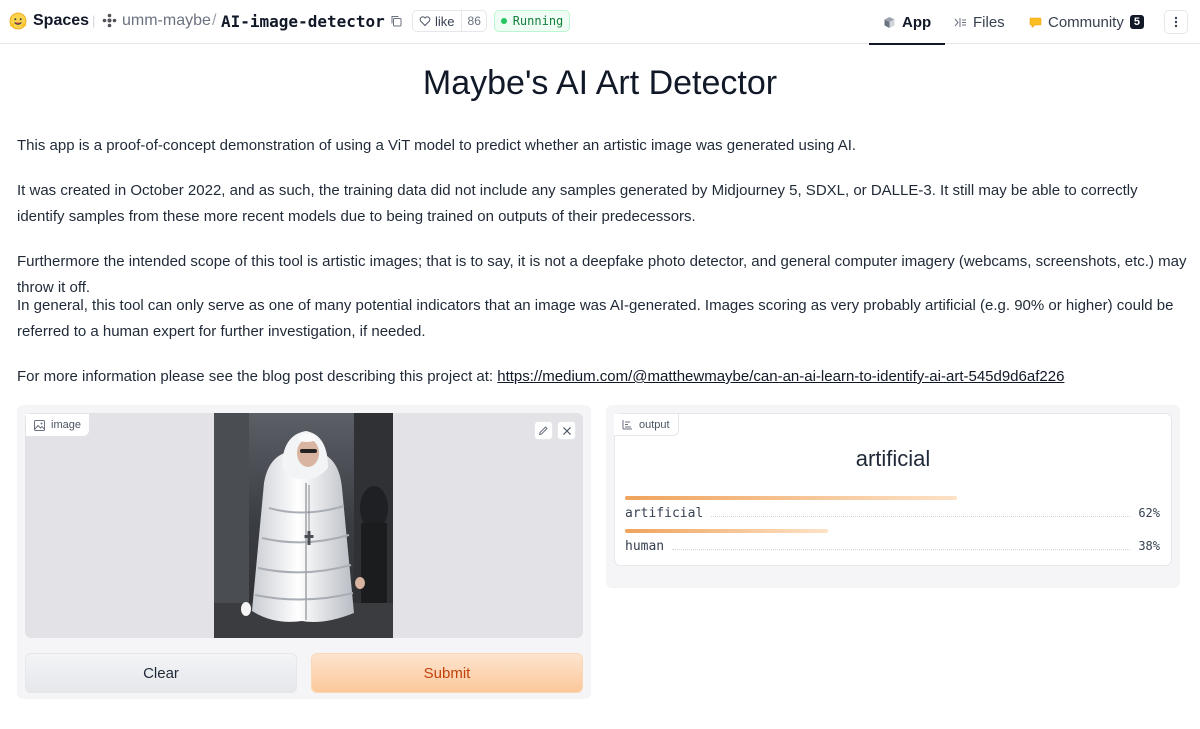 Image resolution: width=1200 pixels, height=729 pixels. What do you see at coordinates (960, 22) in the screenshot?
I see `files-icon` at bounding box center [960, 22].